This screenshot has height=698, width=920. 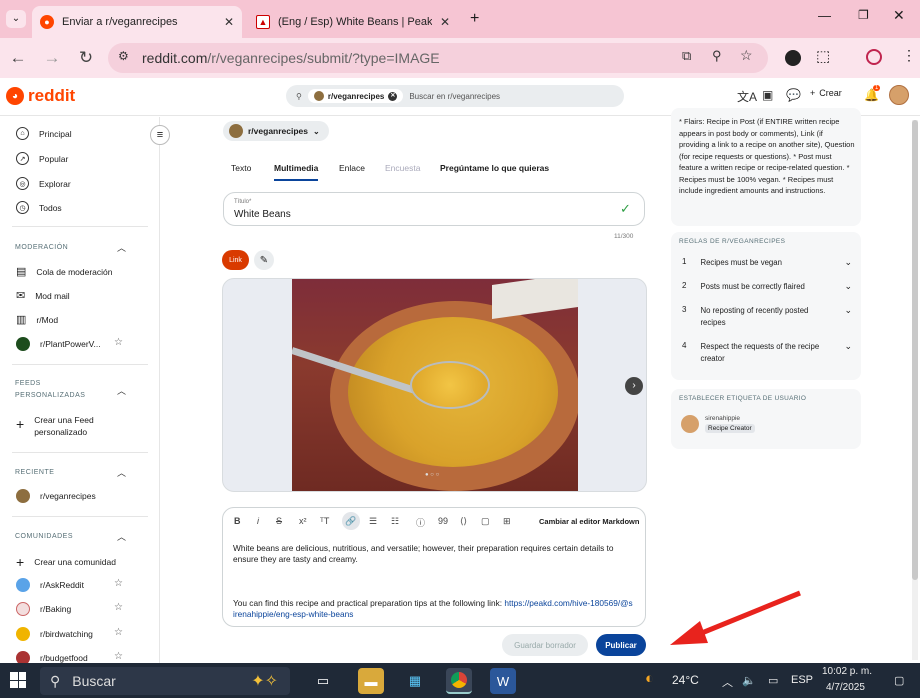 What do you see at coordinates (276, 131) in the screenshot?
I see `subreddit-selector: r/veganrecipes ⌄` at bounding box center [276, 131].